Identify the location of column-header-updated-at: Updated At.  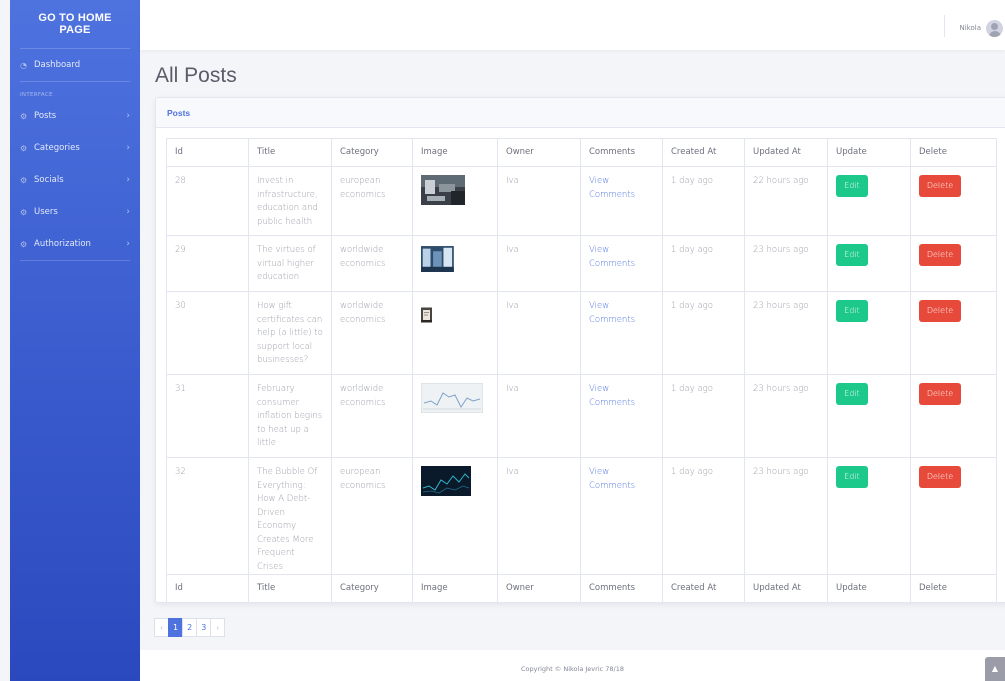
(786, 152).